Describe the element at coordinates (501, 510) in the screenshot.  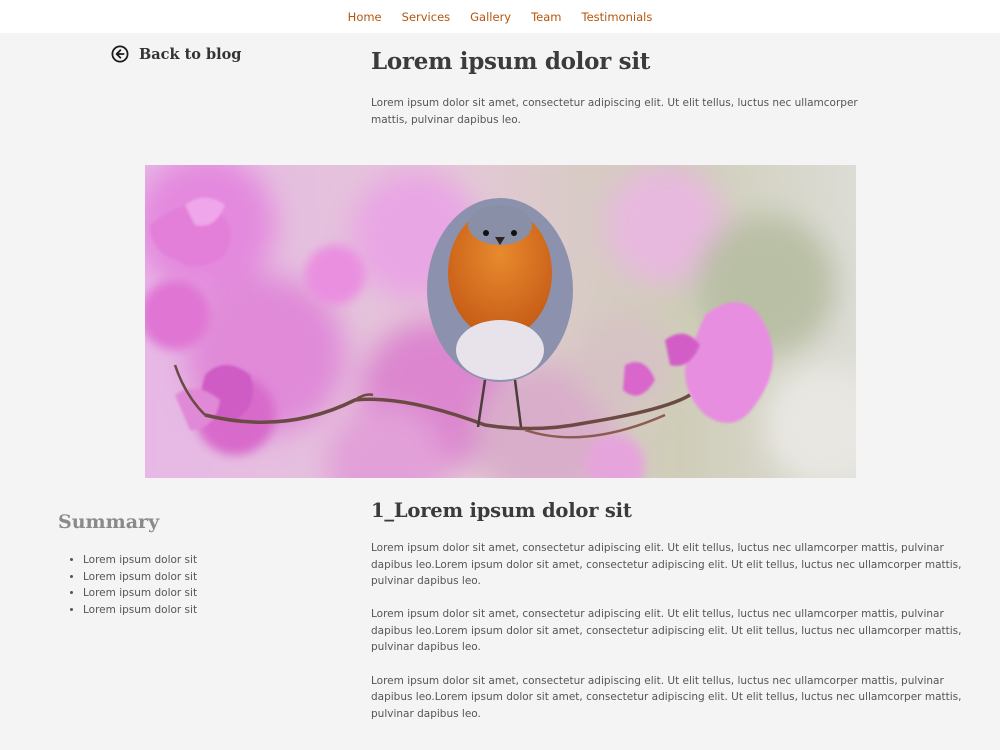
I see `section-title: 1_Lorem ipsum dolor sit` at that location.